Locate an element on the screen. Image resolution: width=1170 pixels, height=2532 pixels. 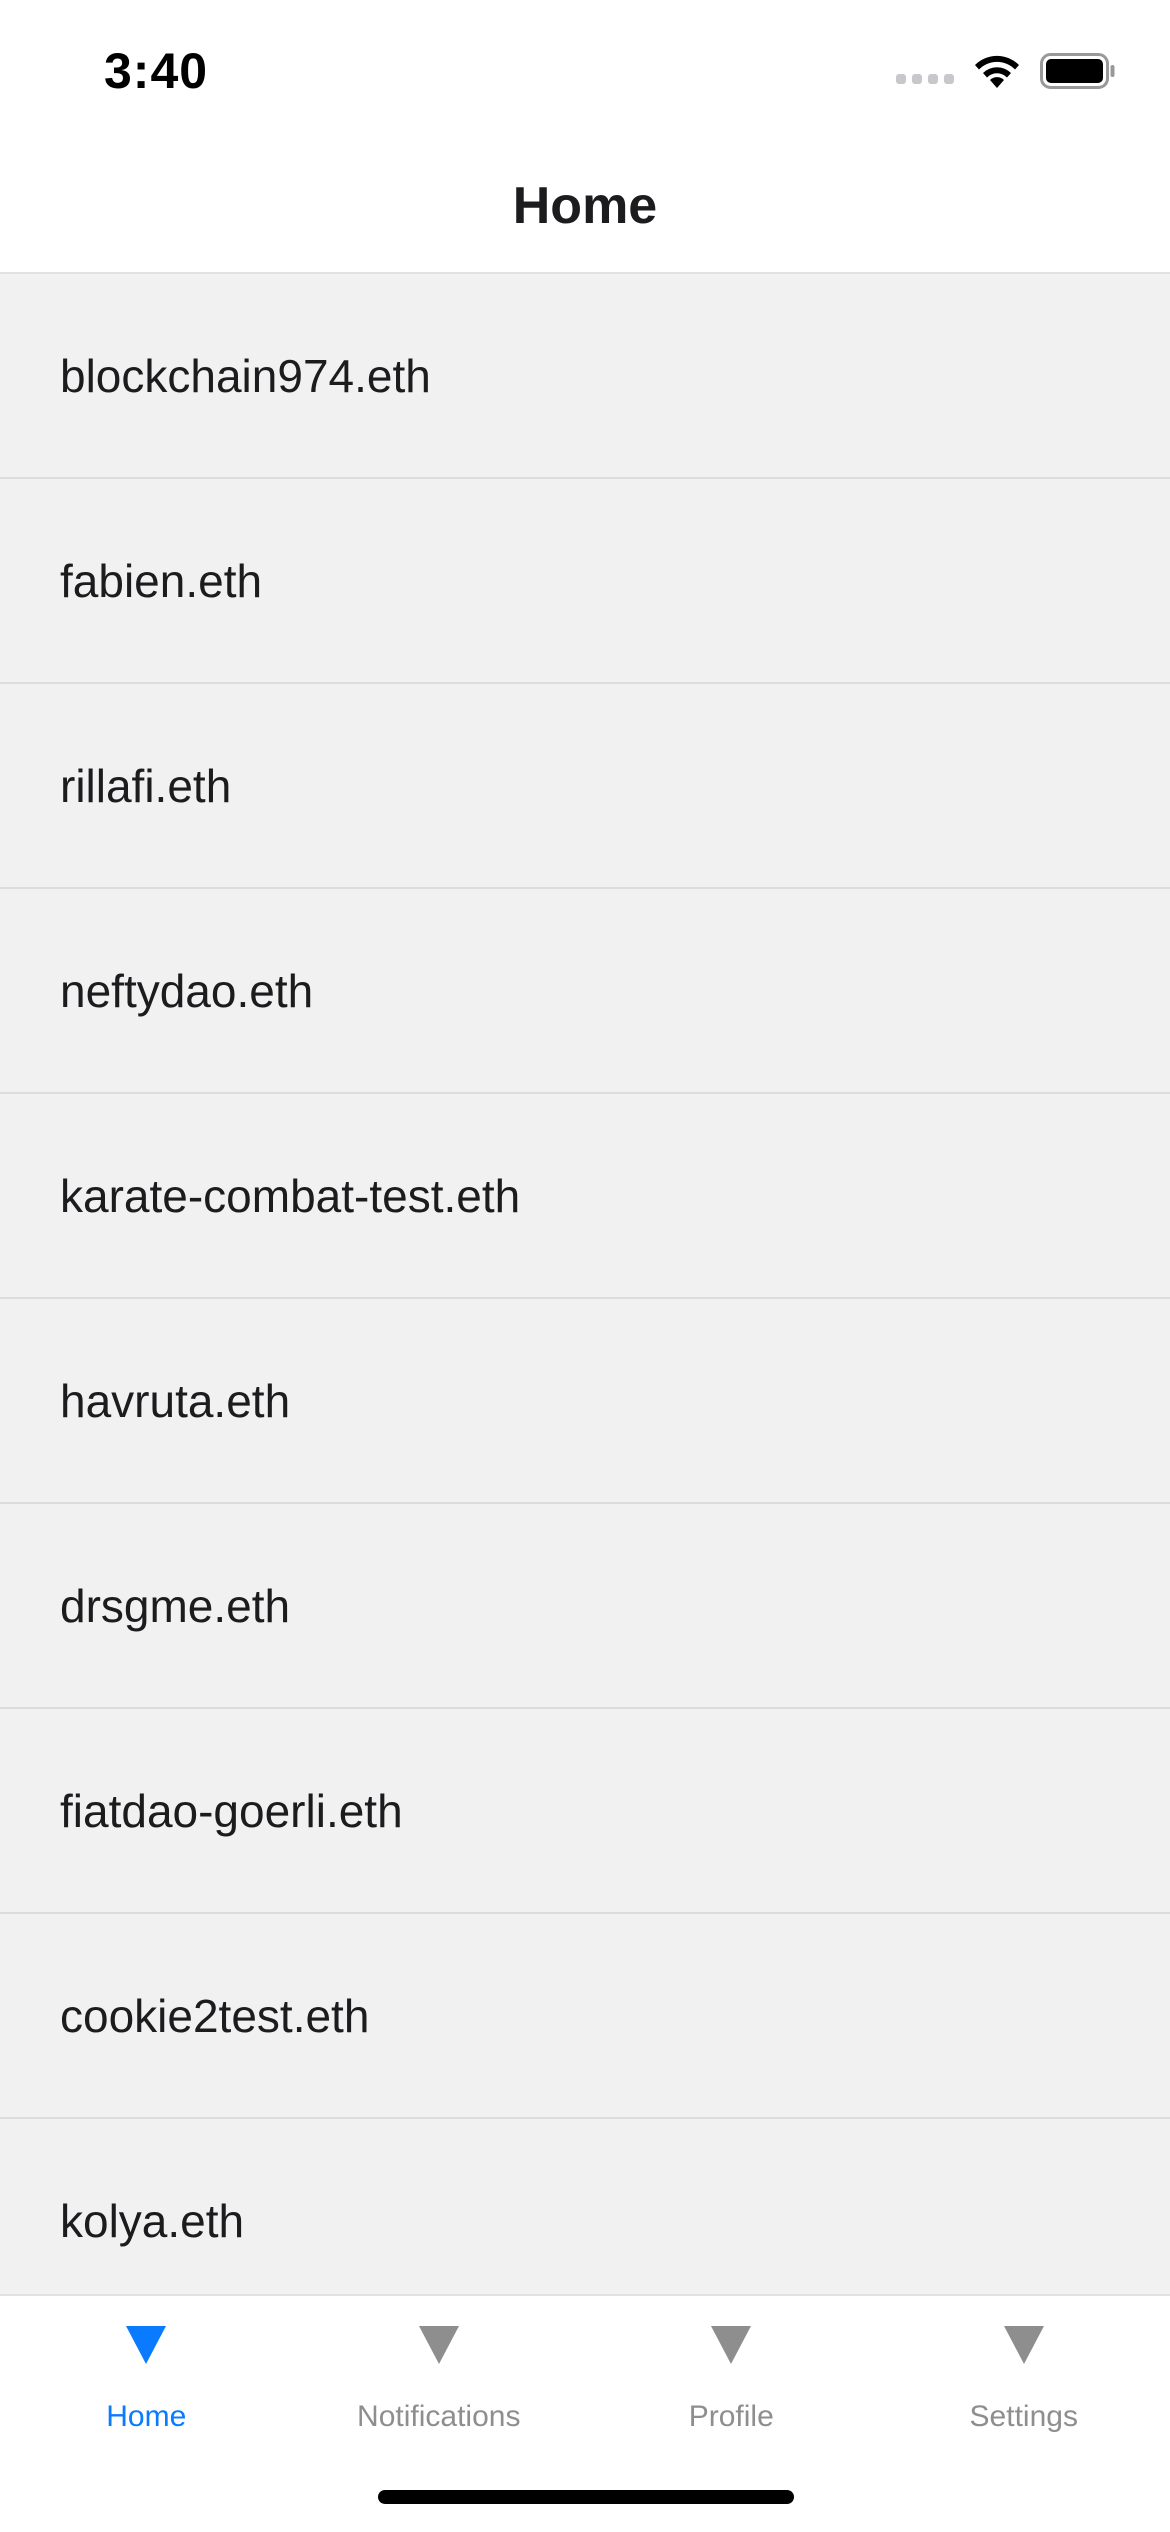
list-item: cookie2test.eth is located at coordinates (585, 2016).